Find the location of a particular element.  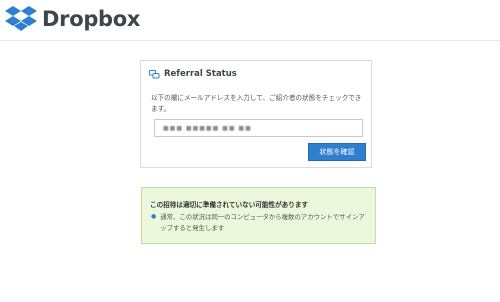

dropbox-logo: Dropbox is located at coordinates (72, 19).